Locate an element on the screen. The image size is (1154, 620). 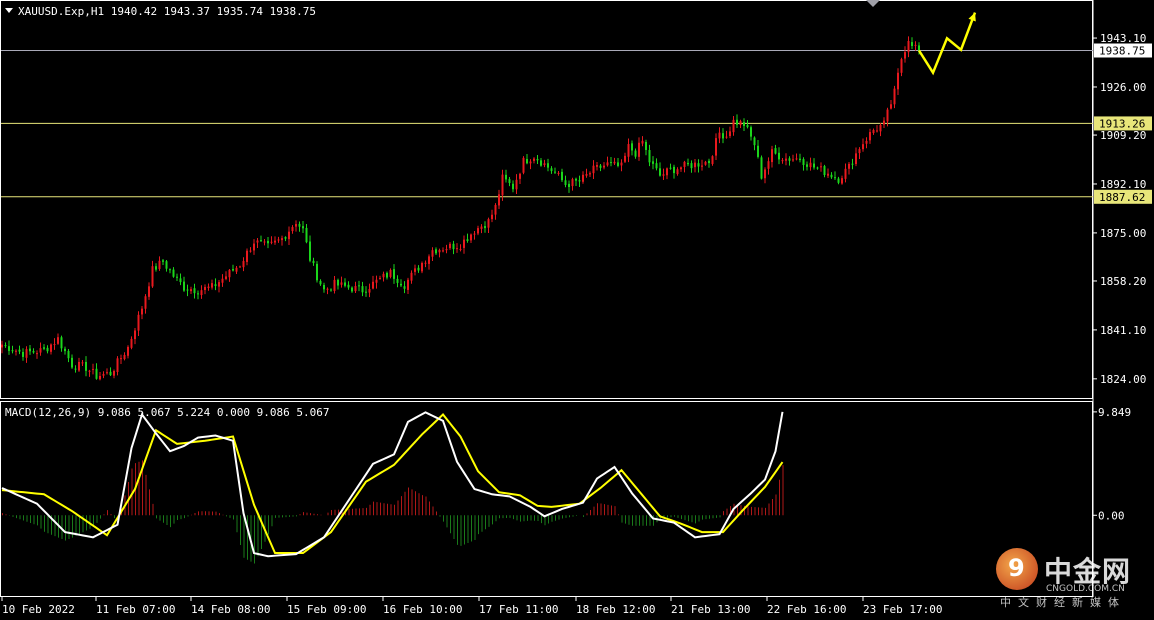
scroll-marker-icon is located at coordinates (873, 3).